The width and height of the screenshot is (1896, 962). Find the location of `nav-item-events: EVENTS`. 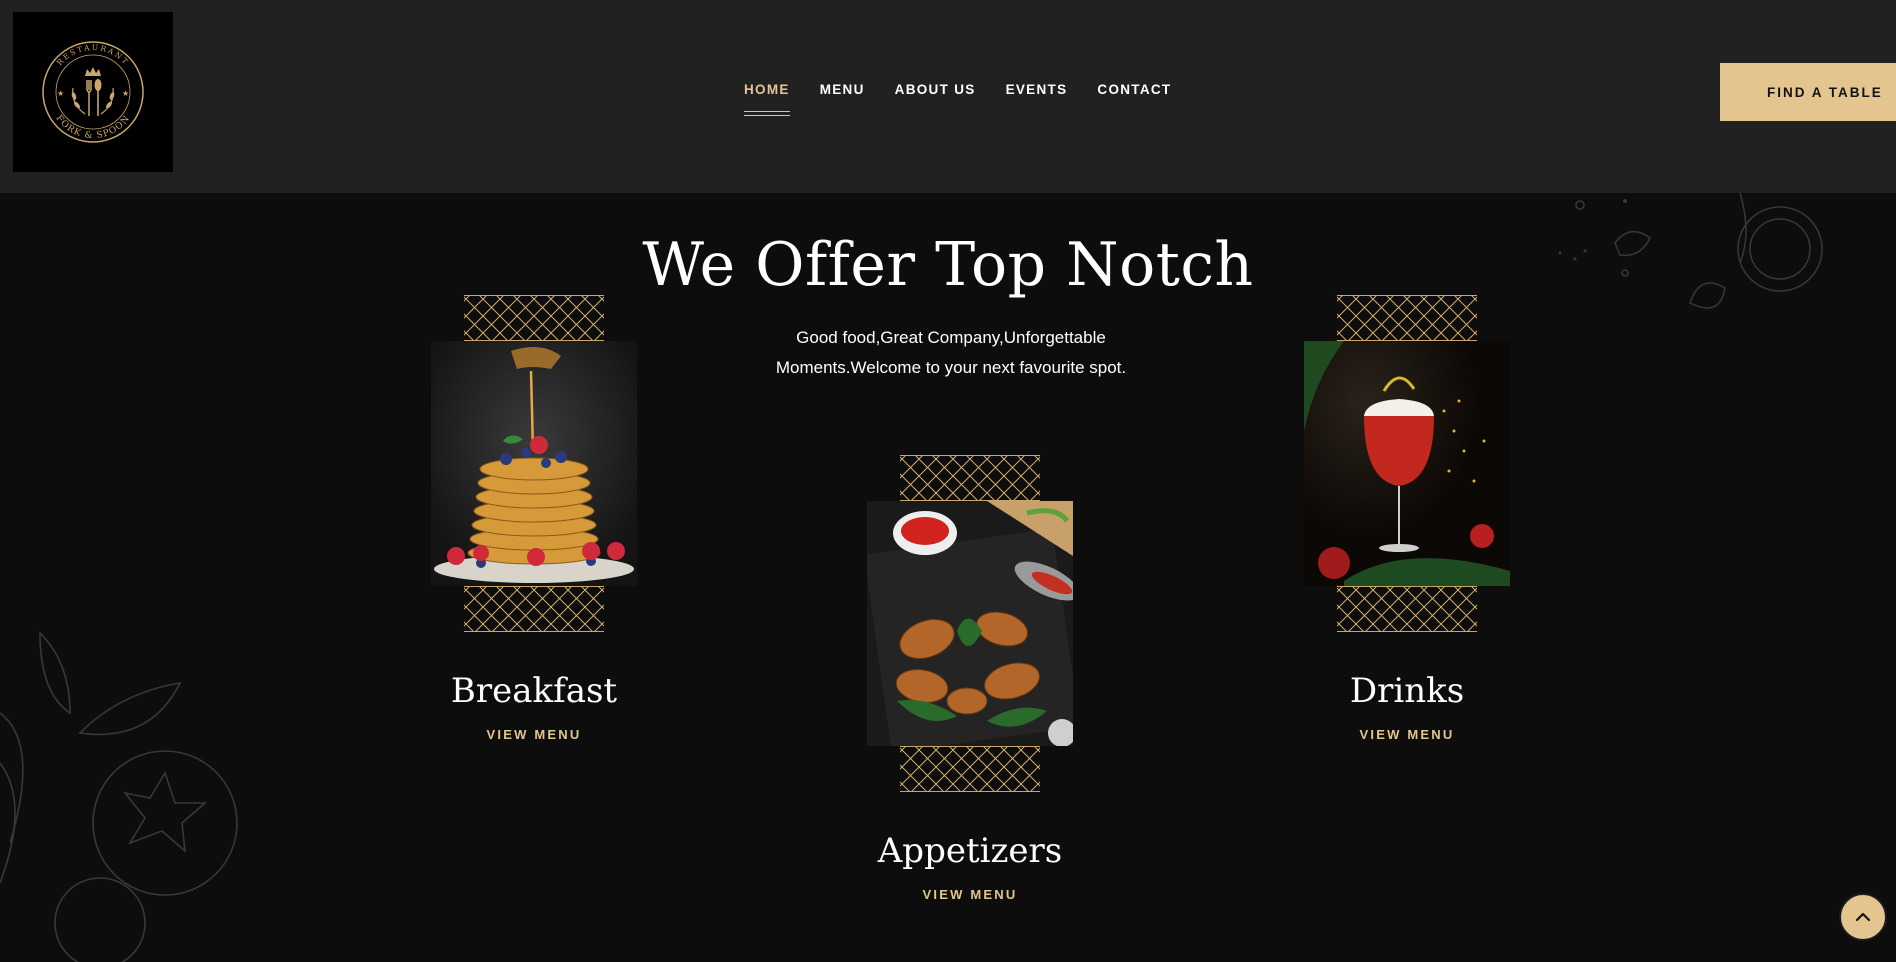

nav-item-events: EVENTS is located at coordinates (1037, 89).